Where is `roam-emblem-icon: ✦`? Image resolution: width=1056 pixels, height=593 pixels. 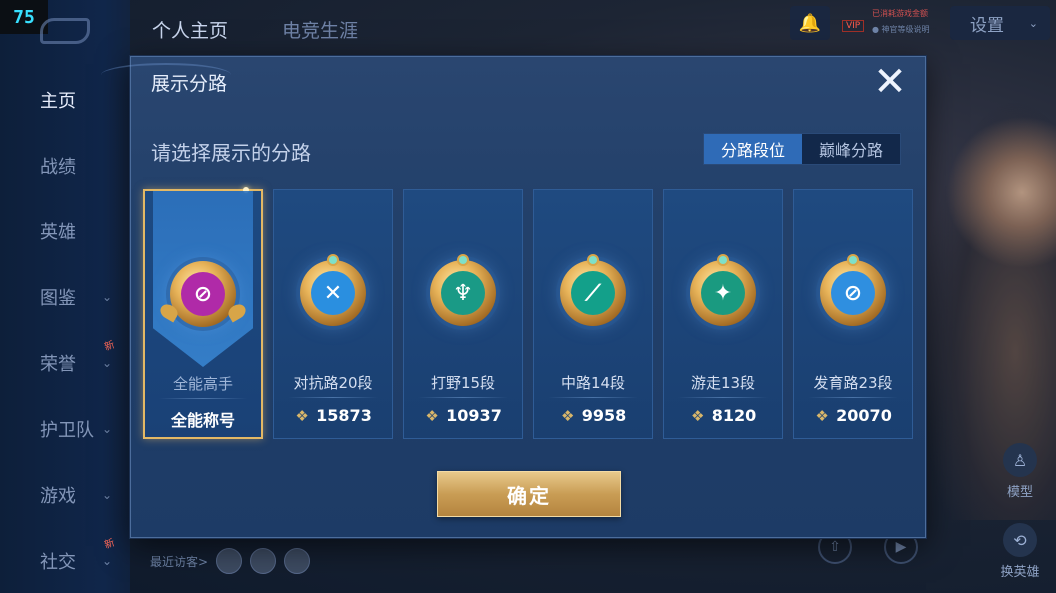 roam-emblem-icon: ✦ is located at coordinates (723, 290).